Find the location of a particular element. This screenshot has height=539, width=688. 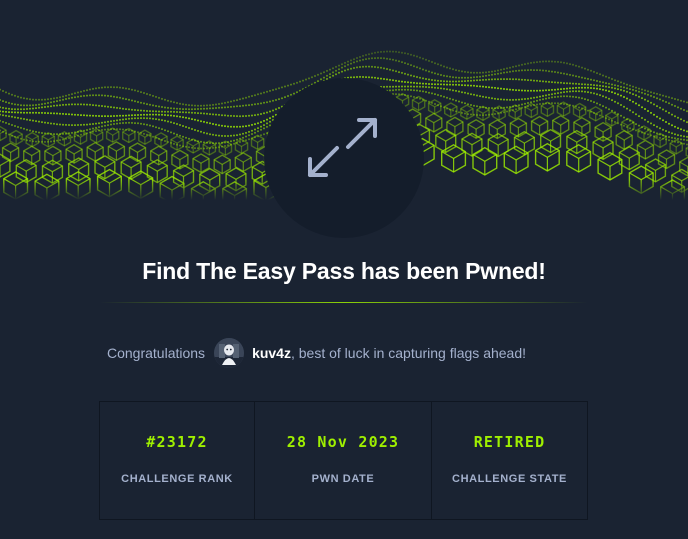

badge-circle is located at coordinates (344, 158).